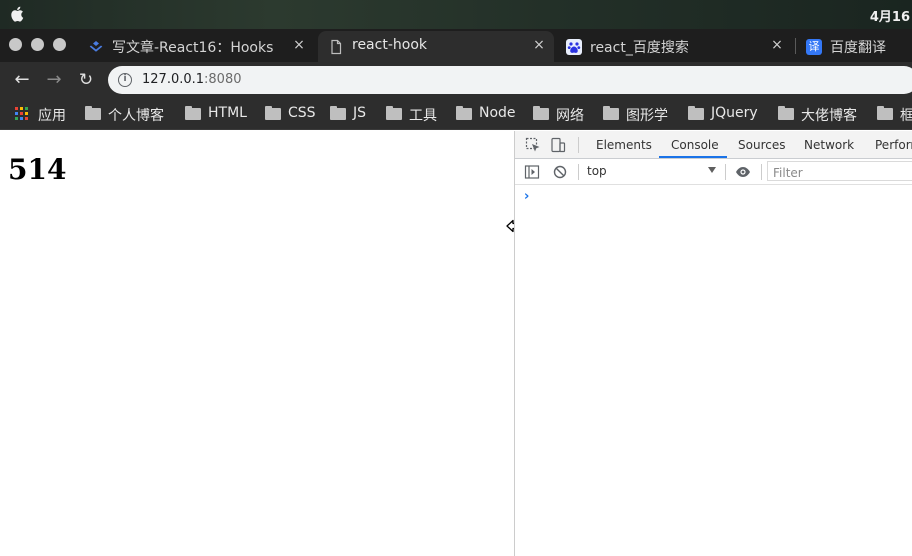 Image resolution: width=912 pixels, height=556 pixels. Describe the element at coordinates (22, 114) in the screenshot. I see `apps-grid-icon` at that location.